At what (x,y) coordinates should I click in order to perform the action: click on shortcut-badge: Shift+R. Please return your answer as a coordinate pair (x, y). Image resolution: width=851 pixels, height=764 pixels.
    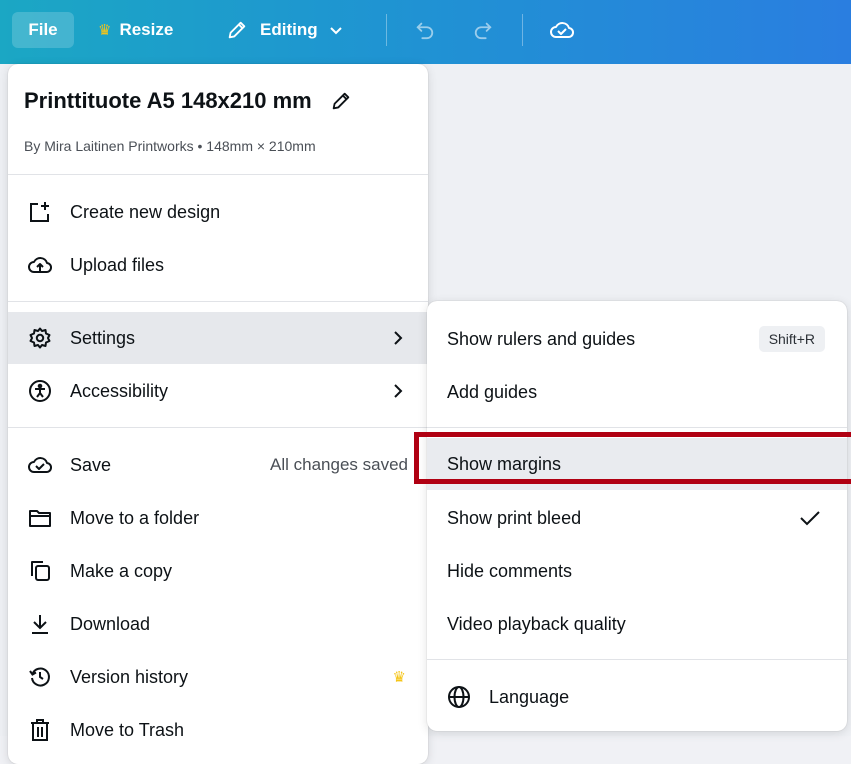
    Looking at the image, I should click on (791, 339).